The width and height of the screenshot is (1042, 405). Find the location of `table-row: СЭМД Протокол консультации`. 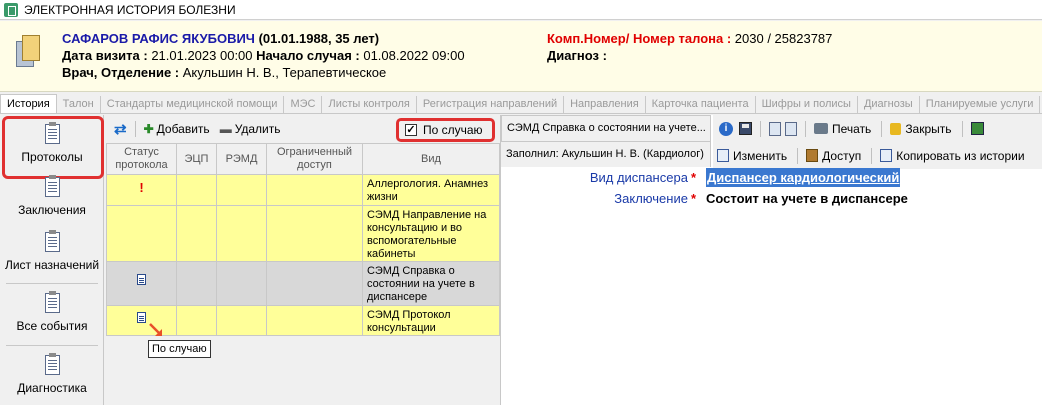

table-row: СЭМД Протокол консультации is located at coordinates (303, 320).